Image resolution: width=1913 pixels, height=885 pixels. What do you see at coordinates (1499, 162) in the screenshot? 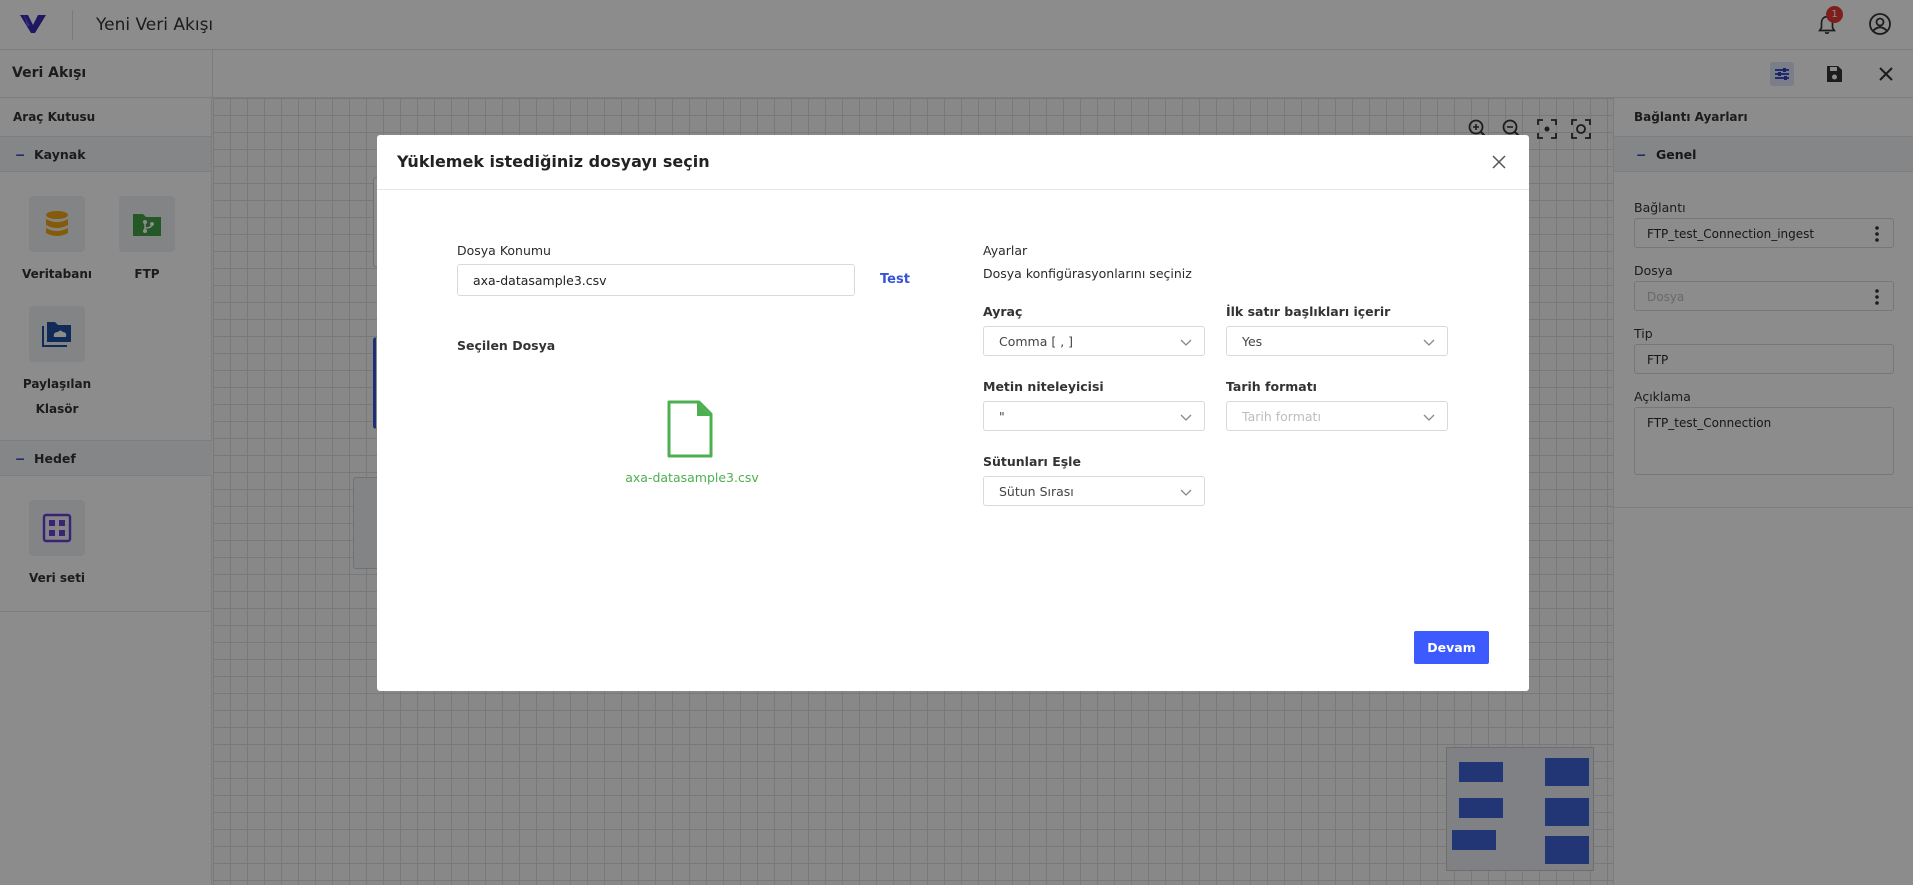
I see `close-icon` at bounding box center [1499, 162].